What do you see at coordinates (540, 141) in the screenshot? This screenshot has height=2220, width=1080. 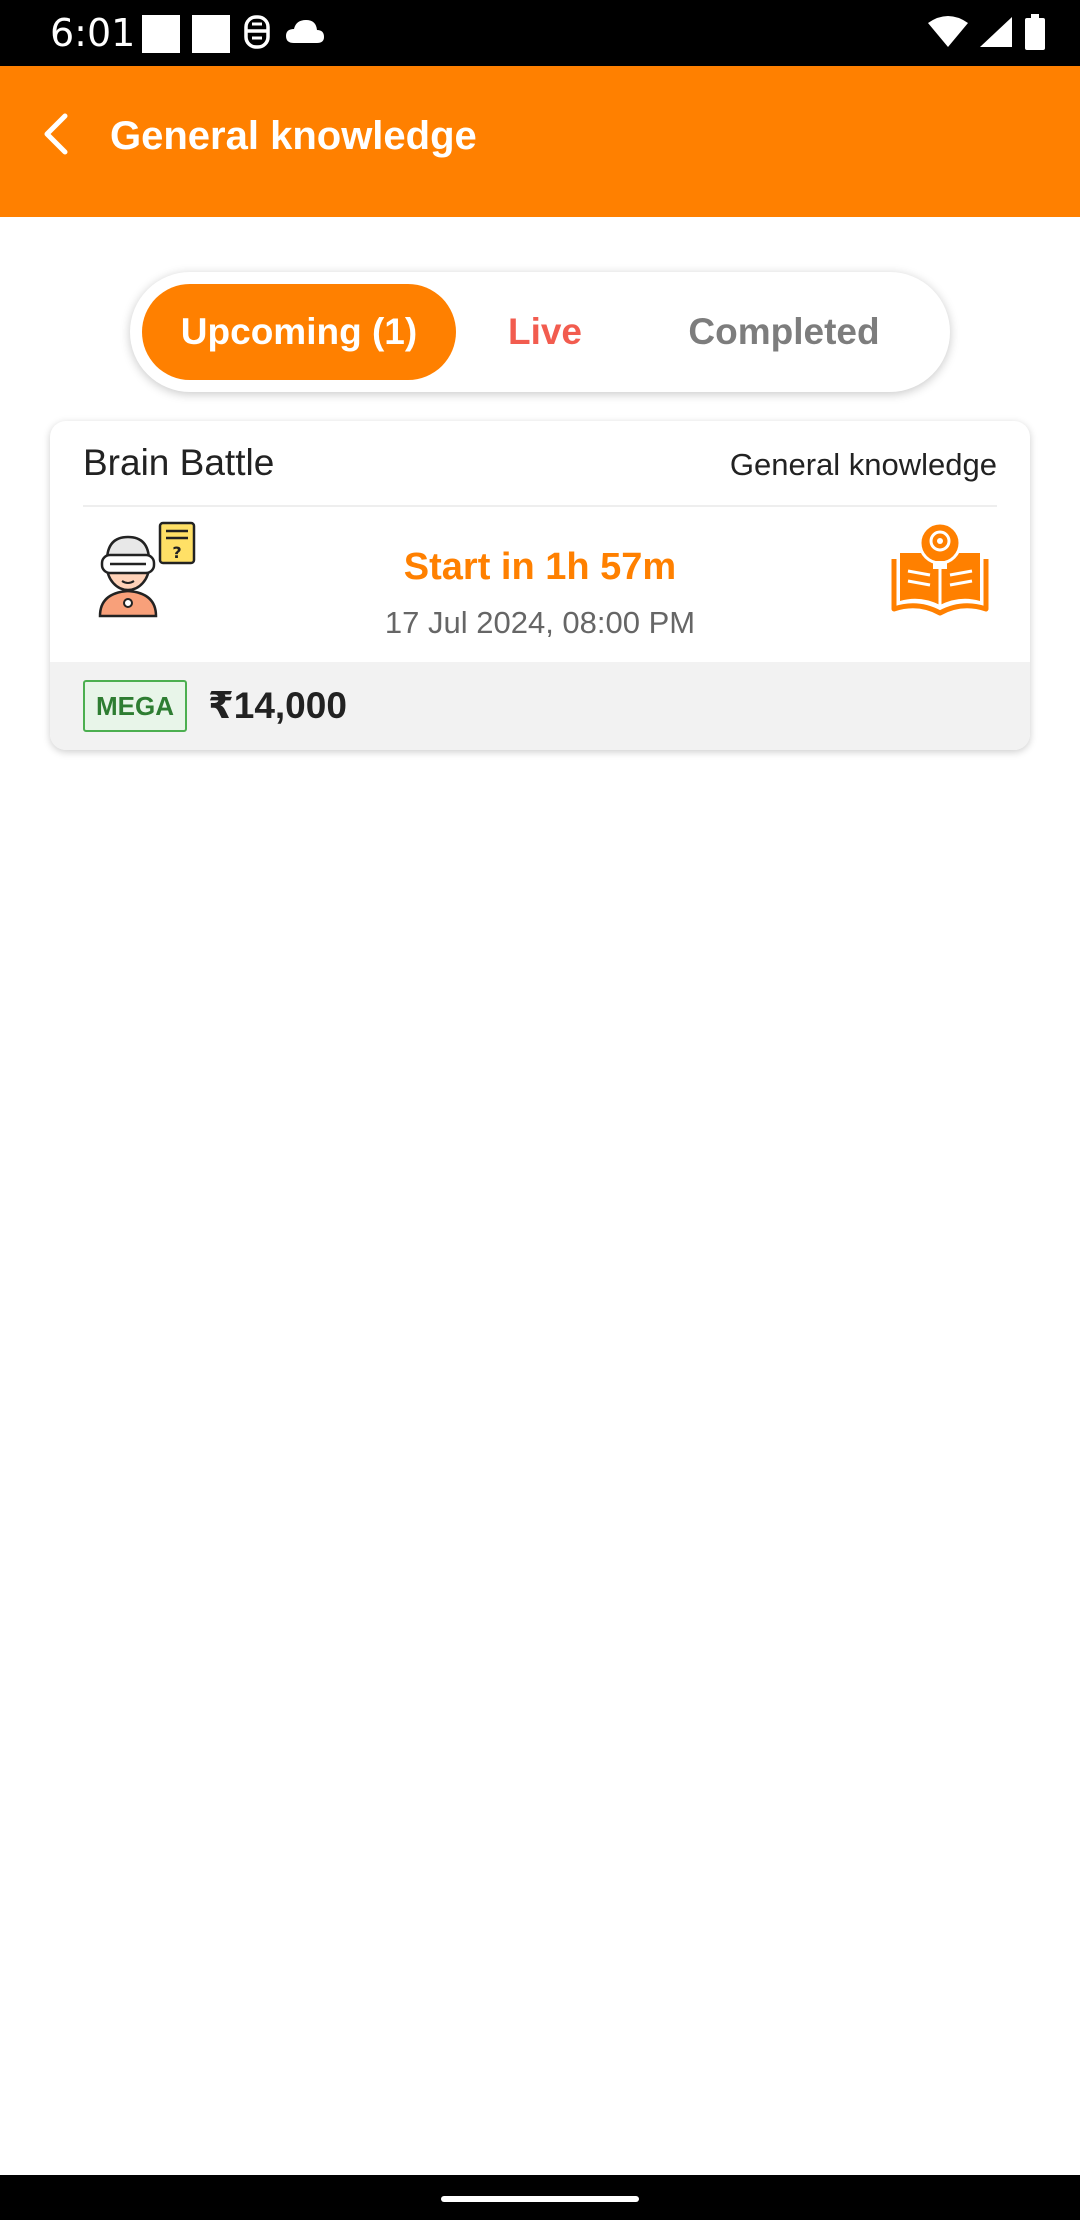 I see `app-bar: General knowledge` at bounding box center [540, 141].